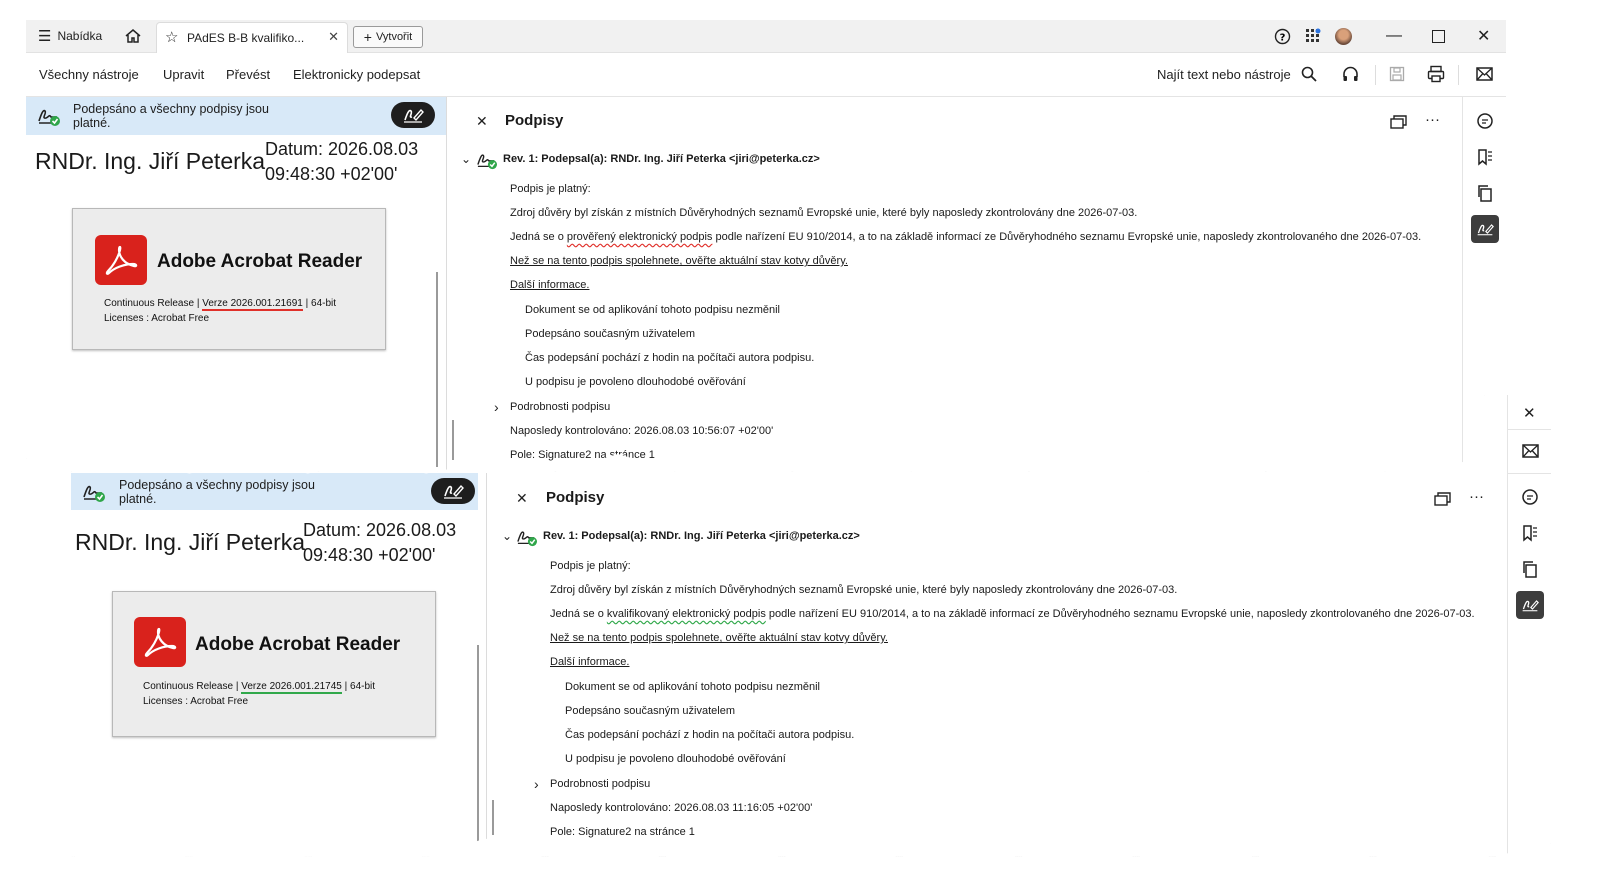 This screenshot has width=1600, height=891. What do you see at coordinates (248, 74) in the screenshot?
I see `convert-menu: Převést` at bounding box center [248, 74].